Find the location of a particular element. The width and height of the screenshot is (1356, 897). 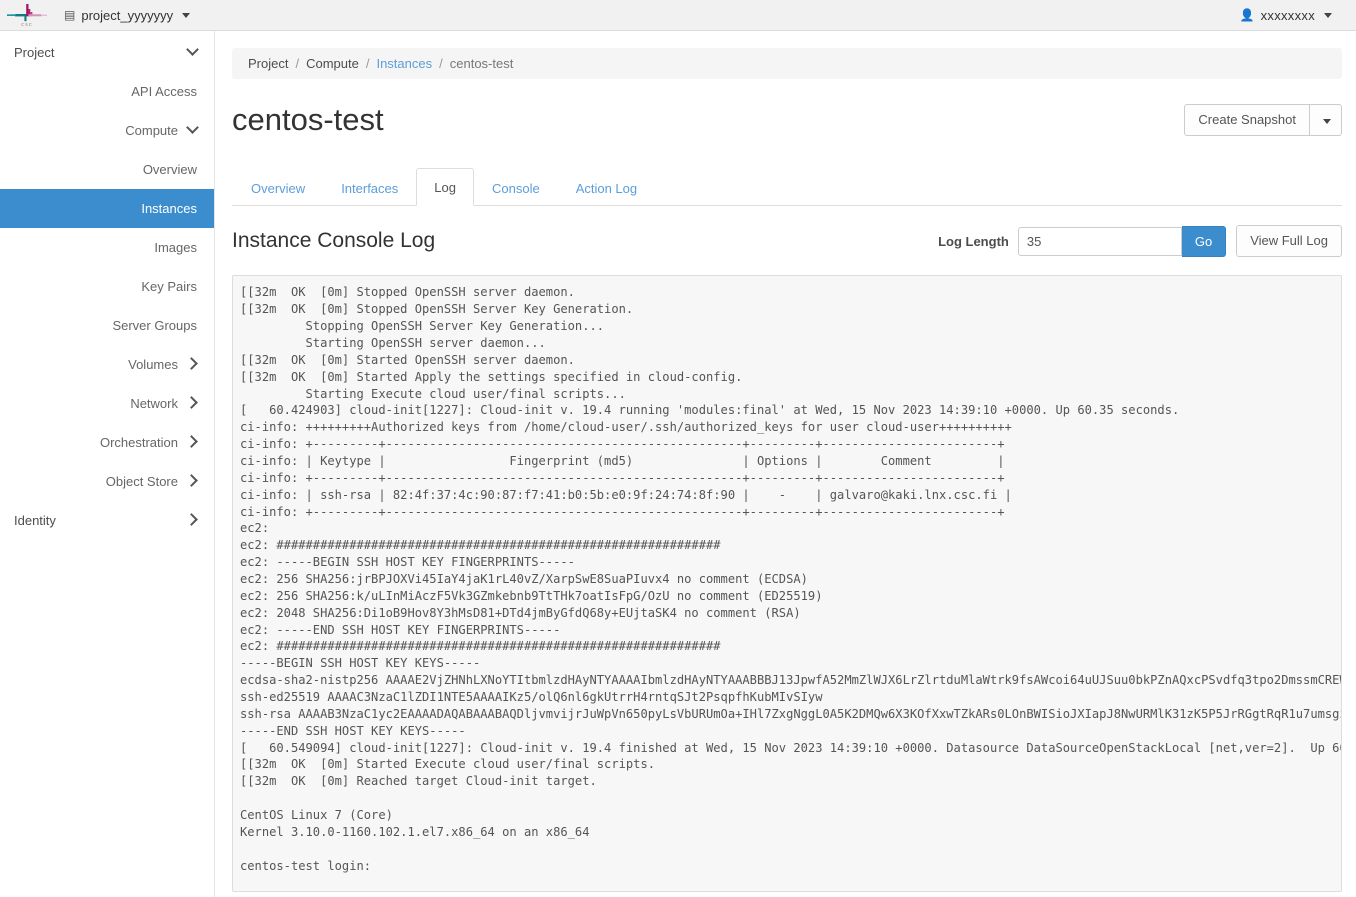

sidebar-item-object-store: Object Store is located at coordinates (107, 481).